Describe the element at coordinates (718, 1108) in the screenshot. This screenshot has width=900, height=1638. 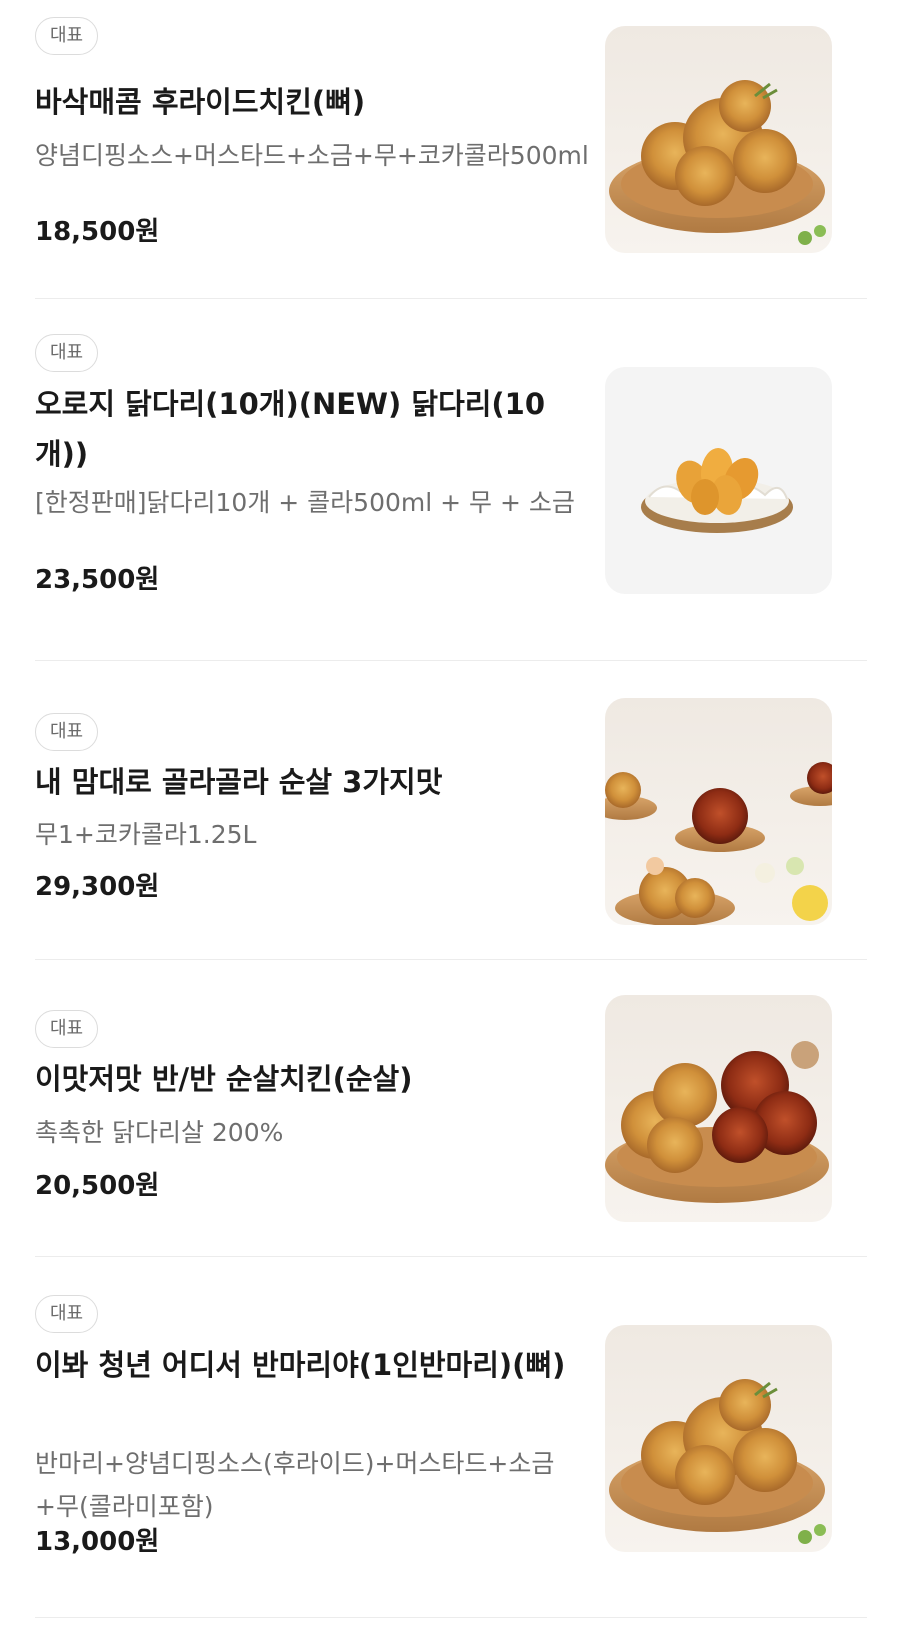
I see `half-half-chicken-icon` at that location.